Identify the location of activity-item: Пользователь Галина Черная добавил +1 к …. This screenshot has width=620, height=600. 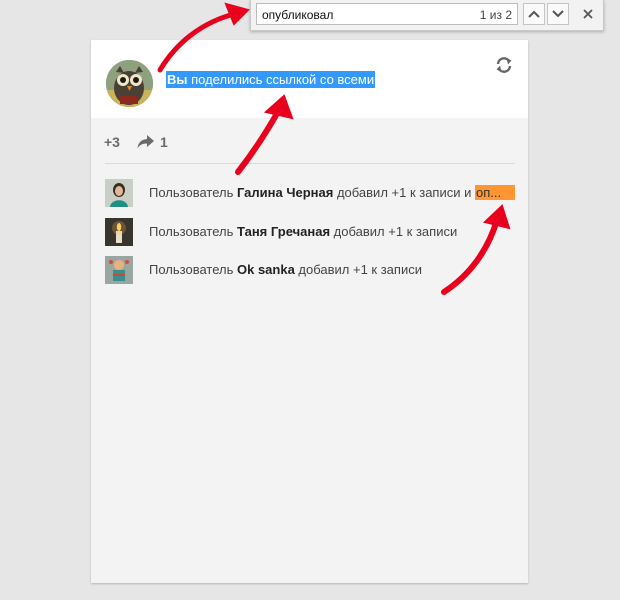
(315, 193).